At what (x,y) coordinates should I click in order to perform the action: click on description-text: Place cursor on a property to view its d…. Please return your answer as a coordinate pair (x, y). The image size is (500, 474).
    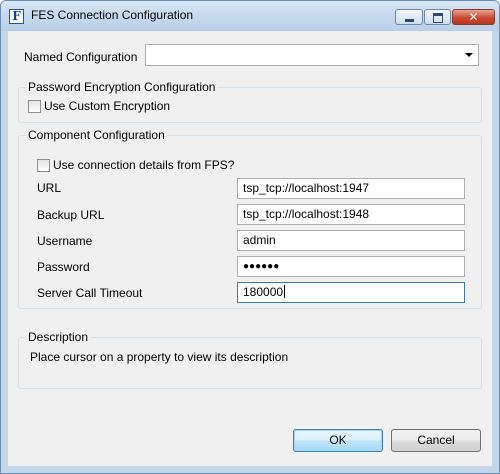
    Looking at the image, I should click on (159, 357).